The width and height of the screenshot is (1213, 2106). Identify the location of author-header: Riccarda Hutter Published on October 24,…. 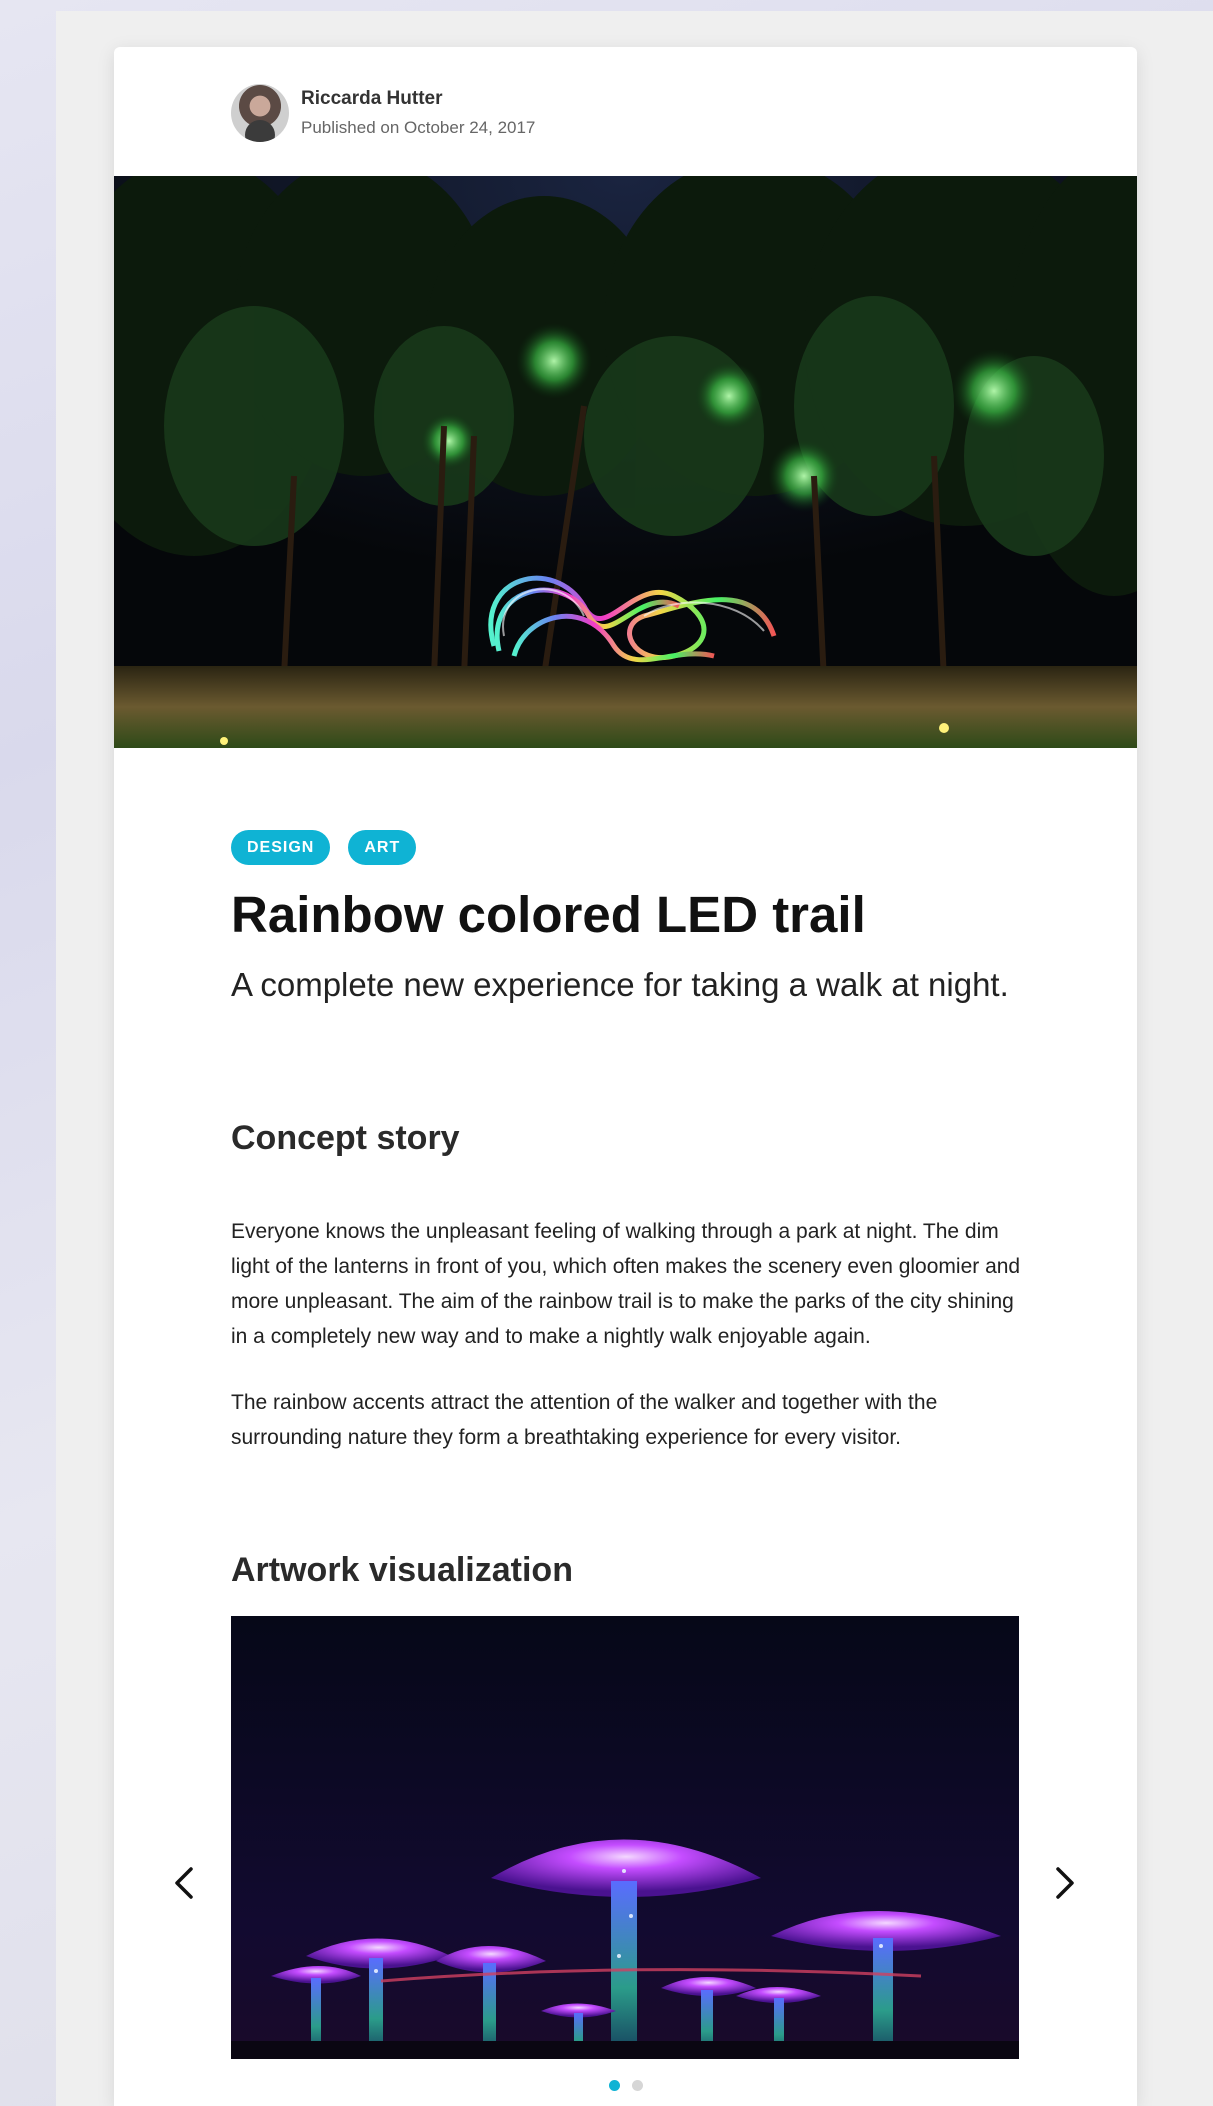
(383, 113).